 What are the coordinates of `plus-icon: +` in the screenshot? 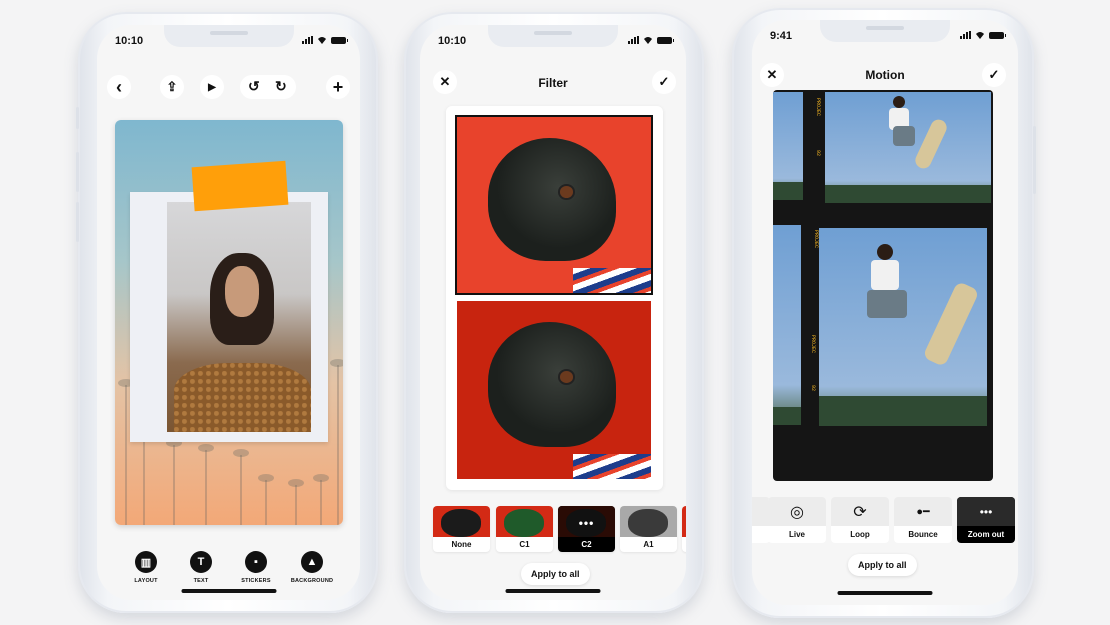 It's located at (338, 86).